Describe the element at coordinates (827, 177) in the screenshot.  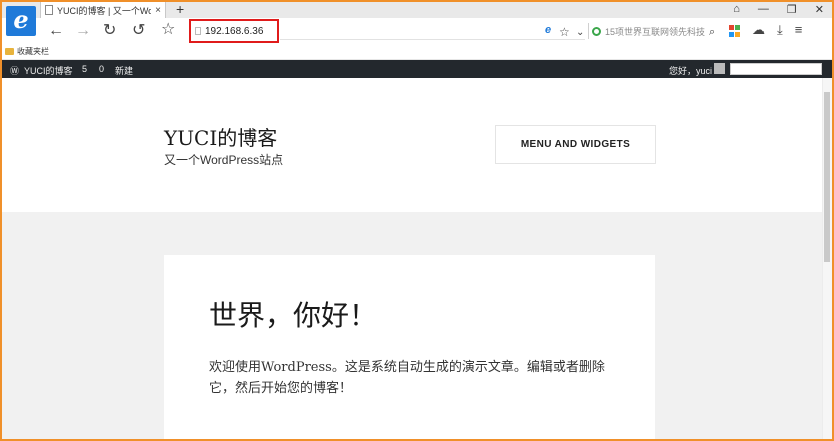
I see `scrollbar-thumb` at that location.